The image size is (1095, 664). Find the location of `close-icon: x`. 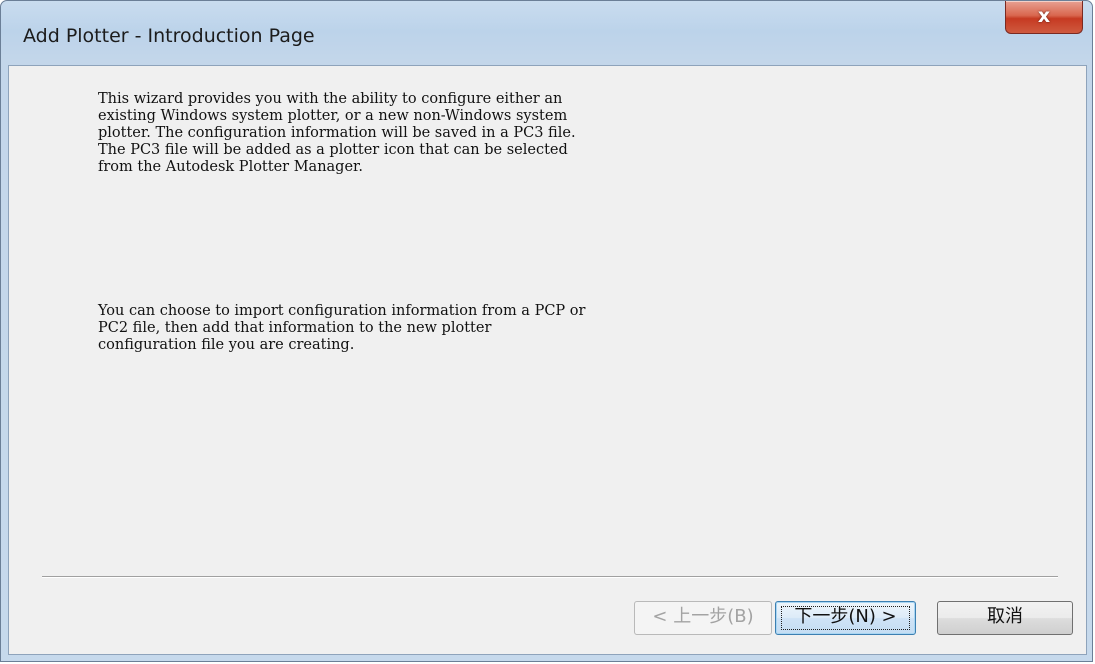

close-icon: x is located at coordinates (1044, 16).